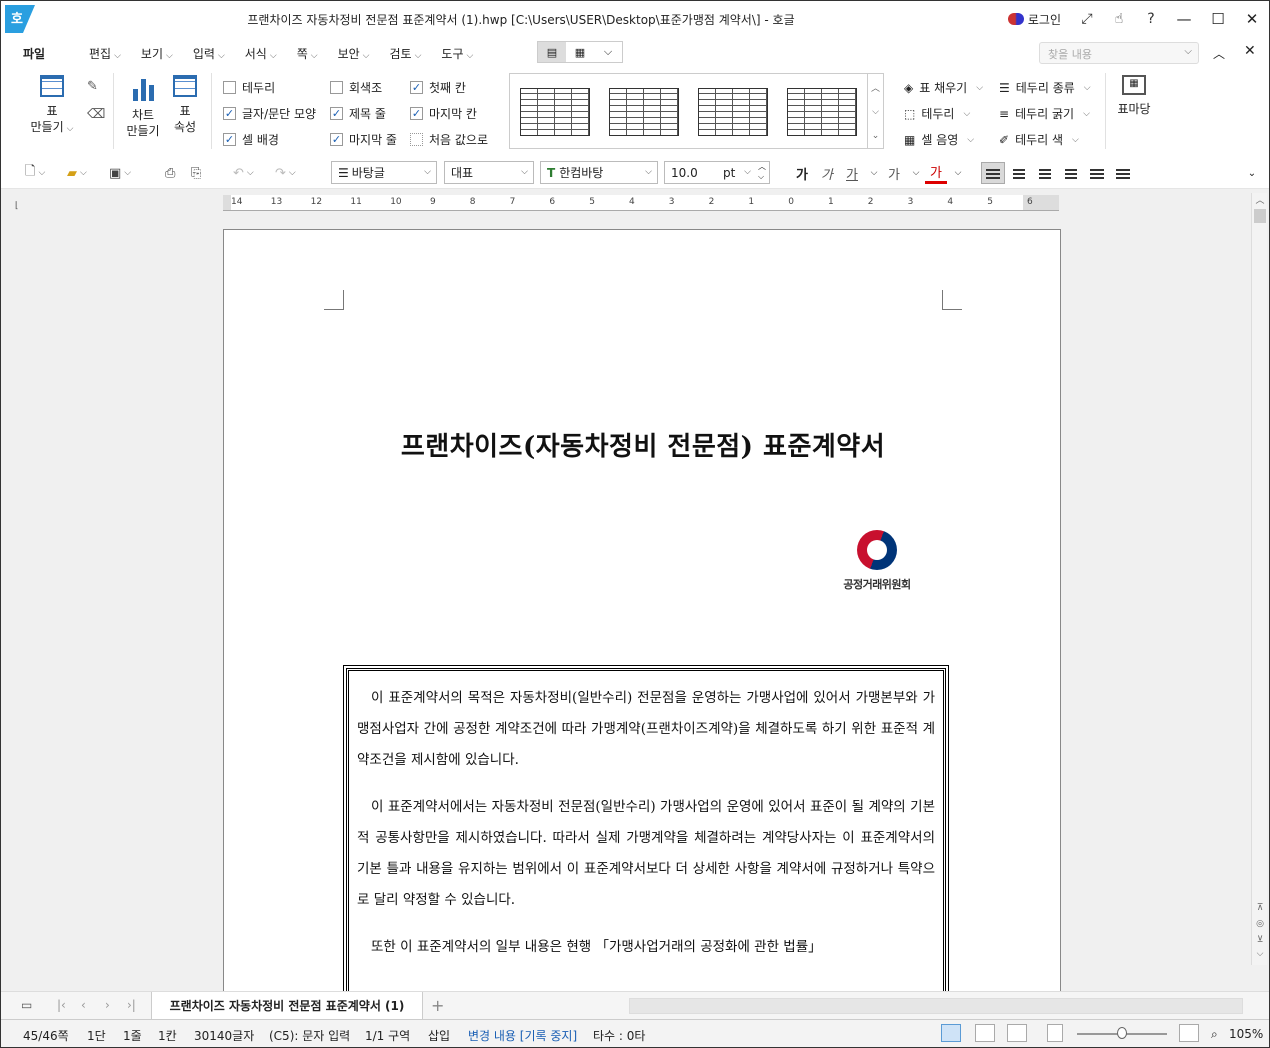  I want to click on next-page-icon: ⊻, so click(1260, 942).